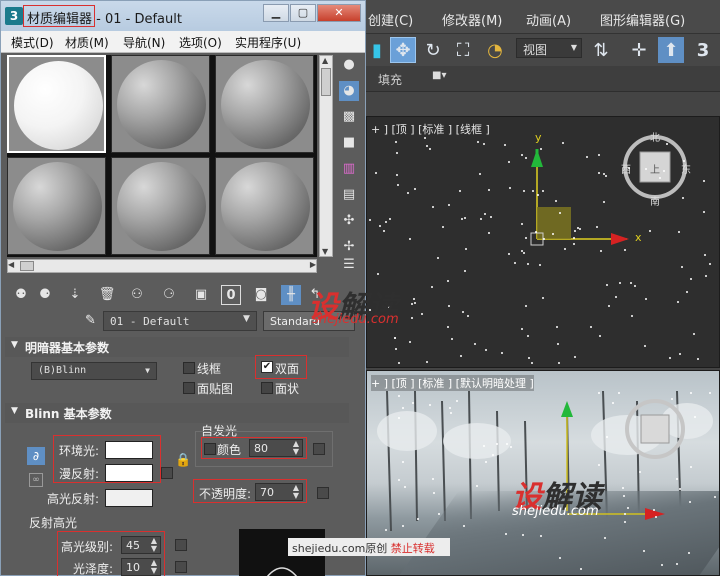 The image size is (720, 576). I want to click on faceted-checkbox, so click(267, 388).